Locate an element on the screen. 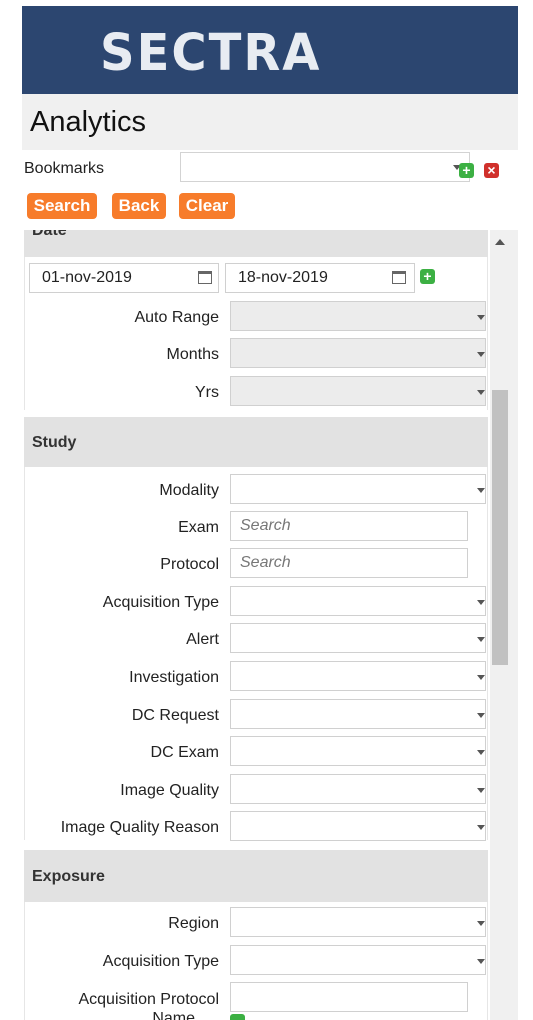  yrs-select is located at coordinates (358, 391).